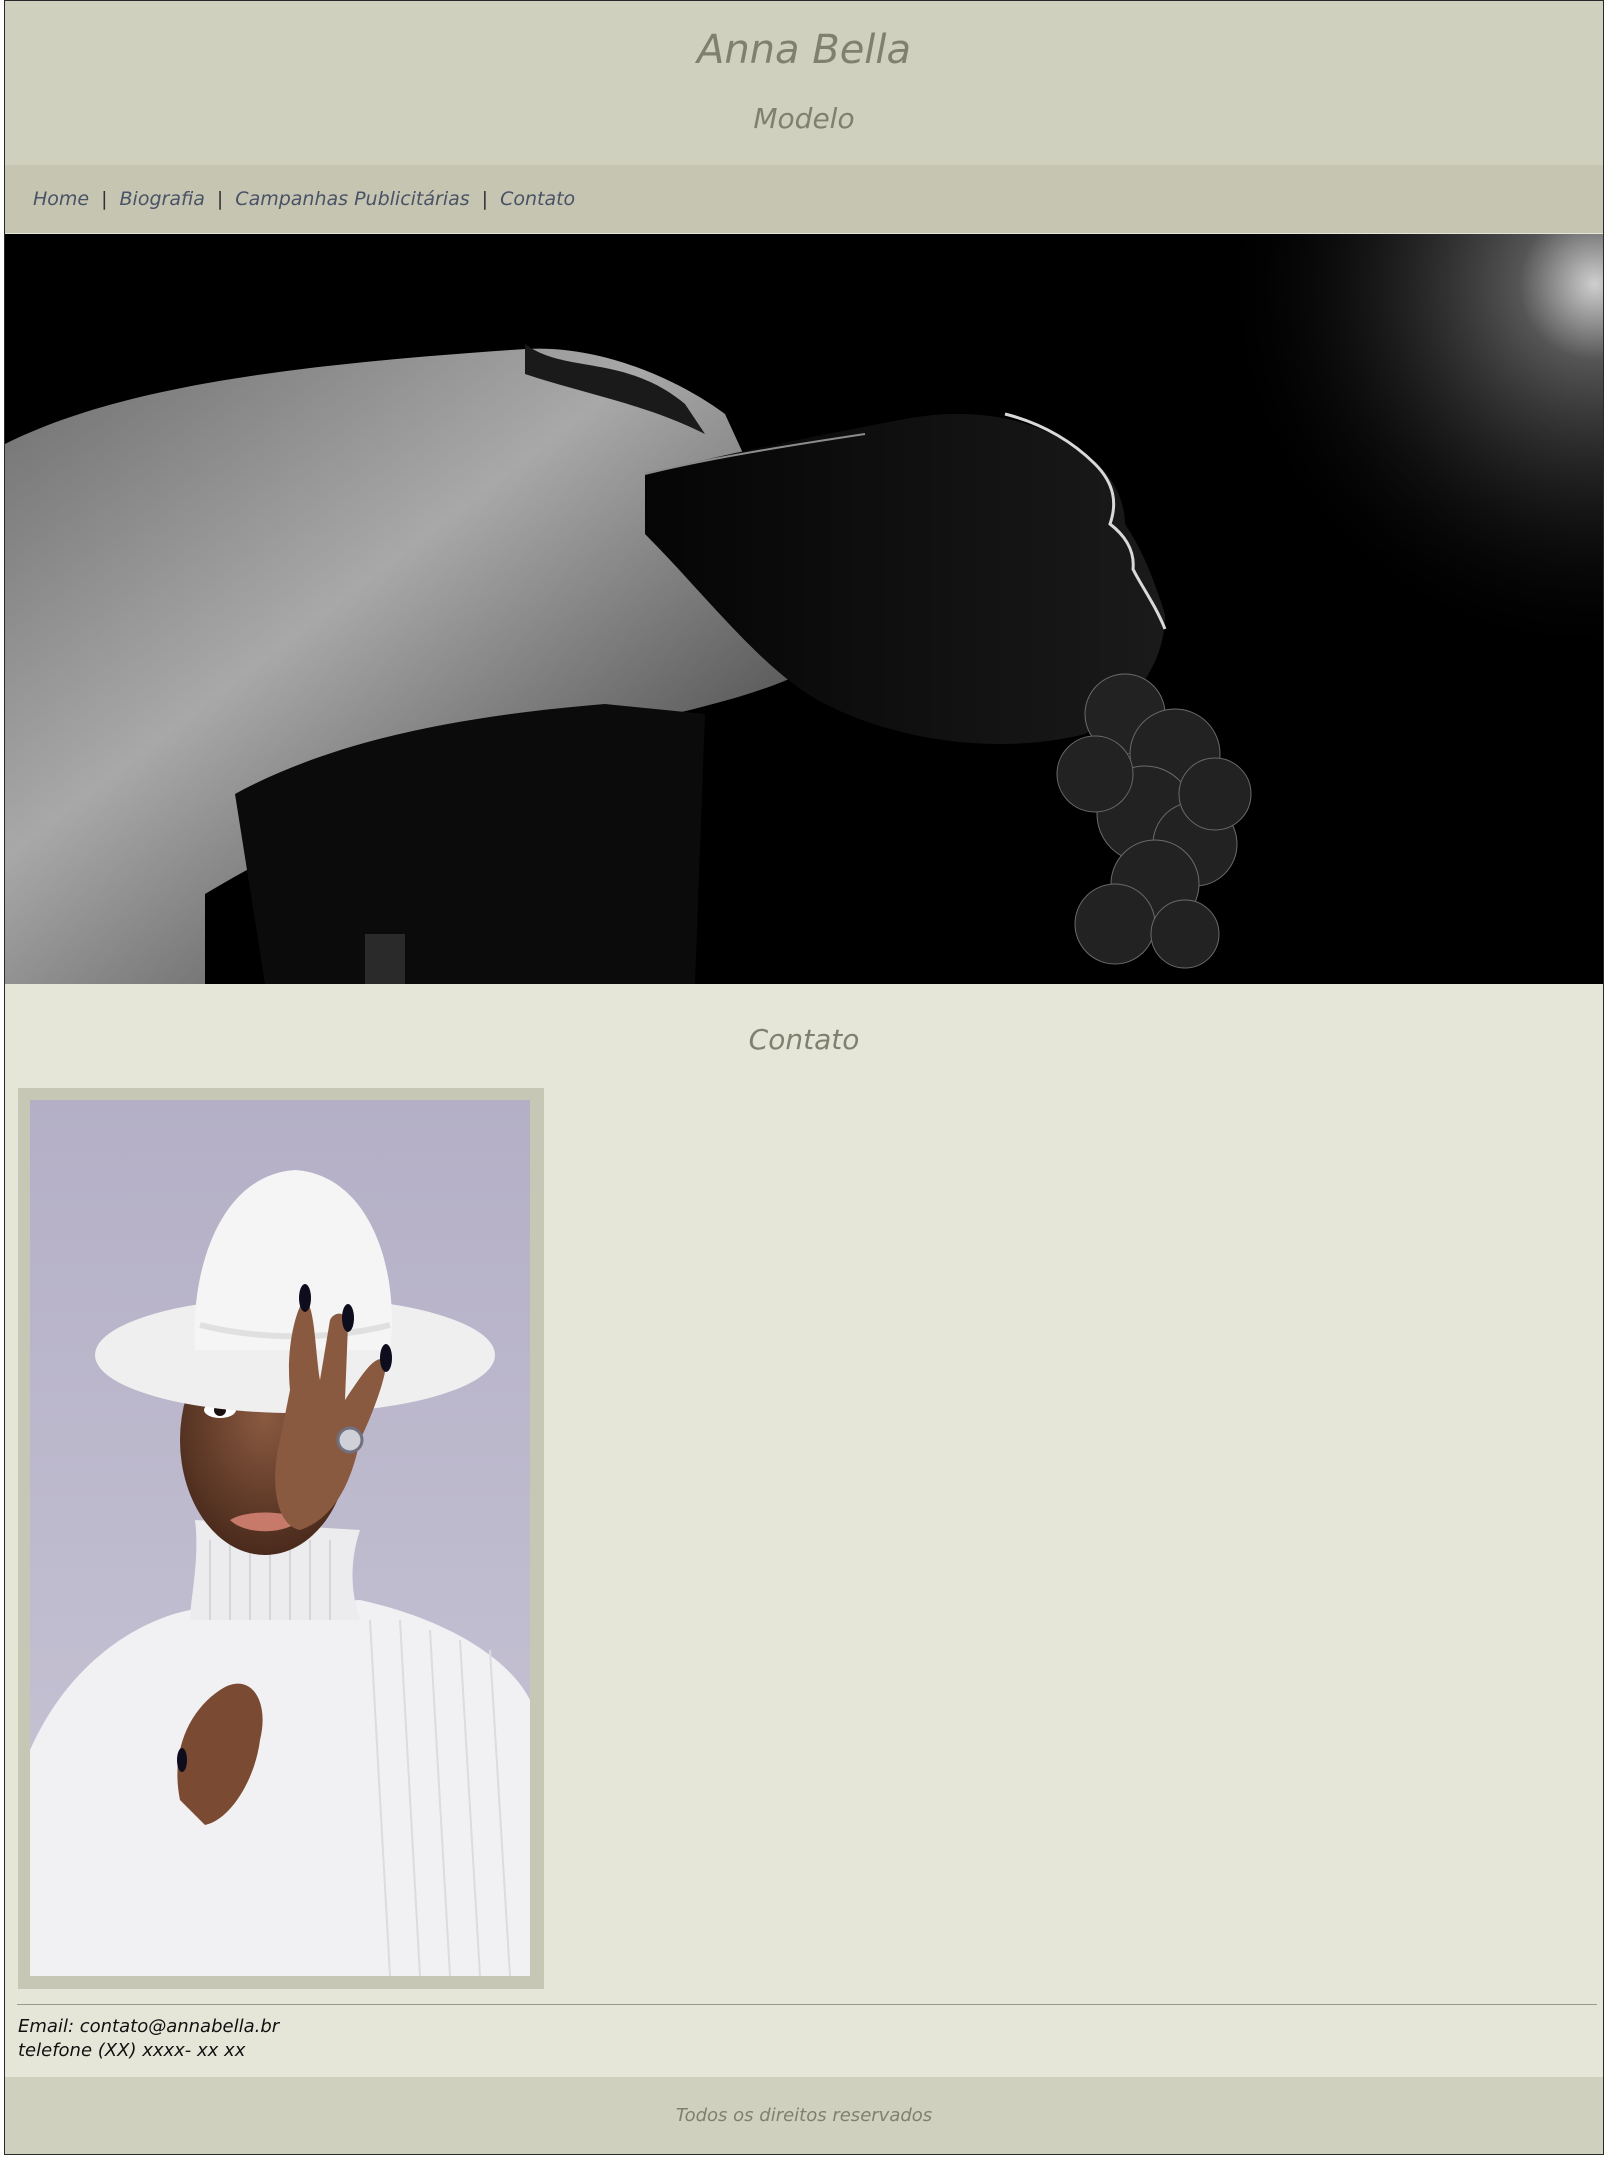 The height and width of the screenshot is (2158, 1604). I want to click on contact-phone: telefone (XX) xxxx- xx xx, so click(132, 2050).